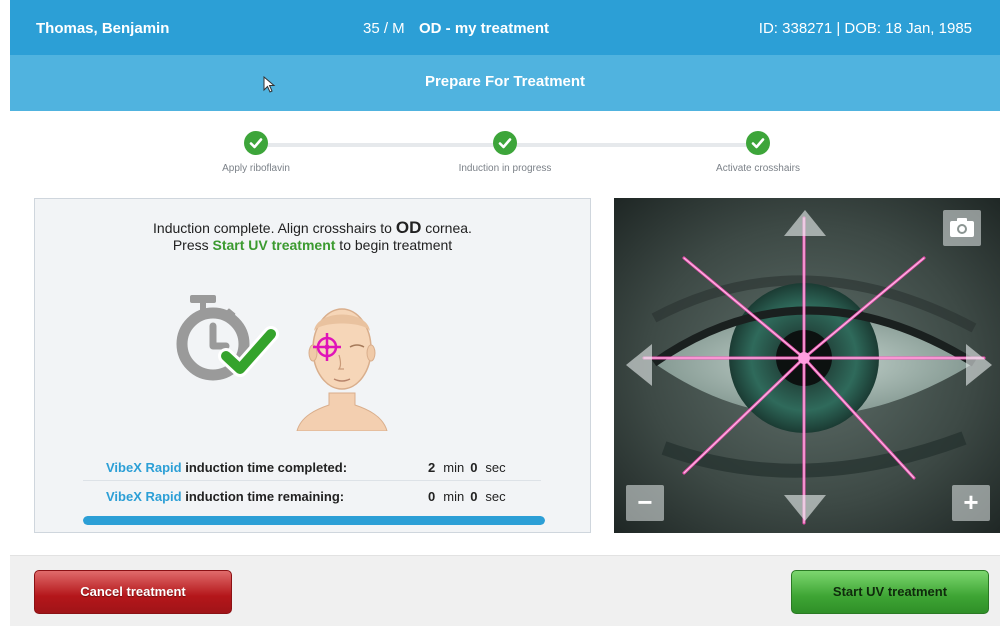  Describe the element at coordinates (758, 168) in the screenshot. I see `step-label: Activate crosshairs` at that location.